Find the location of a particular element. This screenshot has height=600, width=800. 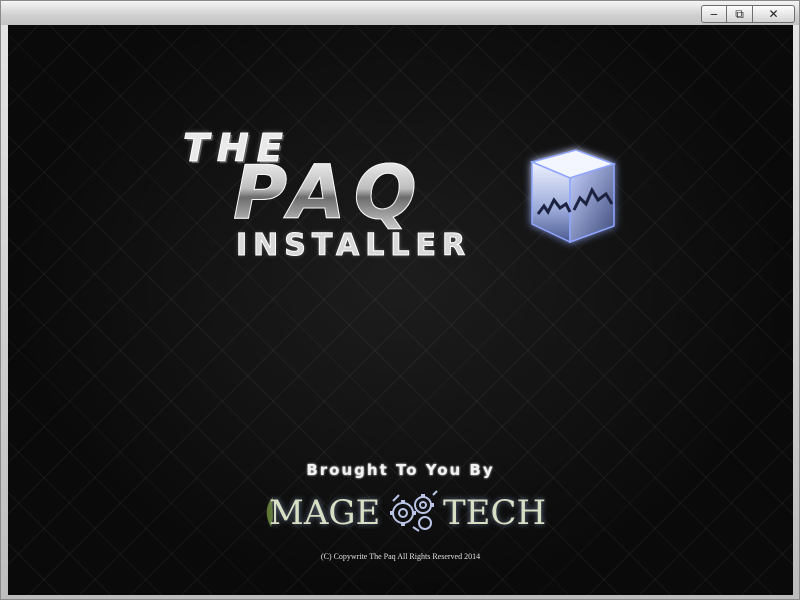

restore-icon: ⧉ is located at coordinates (739, 14).